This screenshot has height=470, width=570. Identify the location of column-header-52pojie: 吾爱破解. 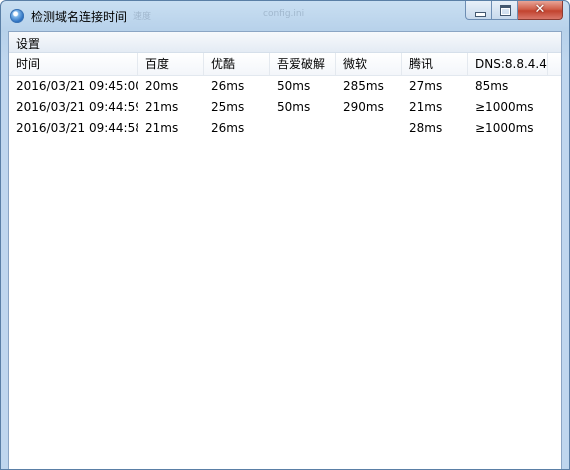
(303, 64).